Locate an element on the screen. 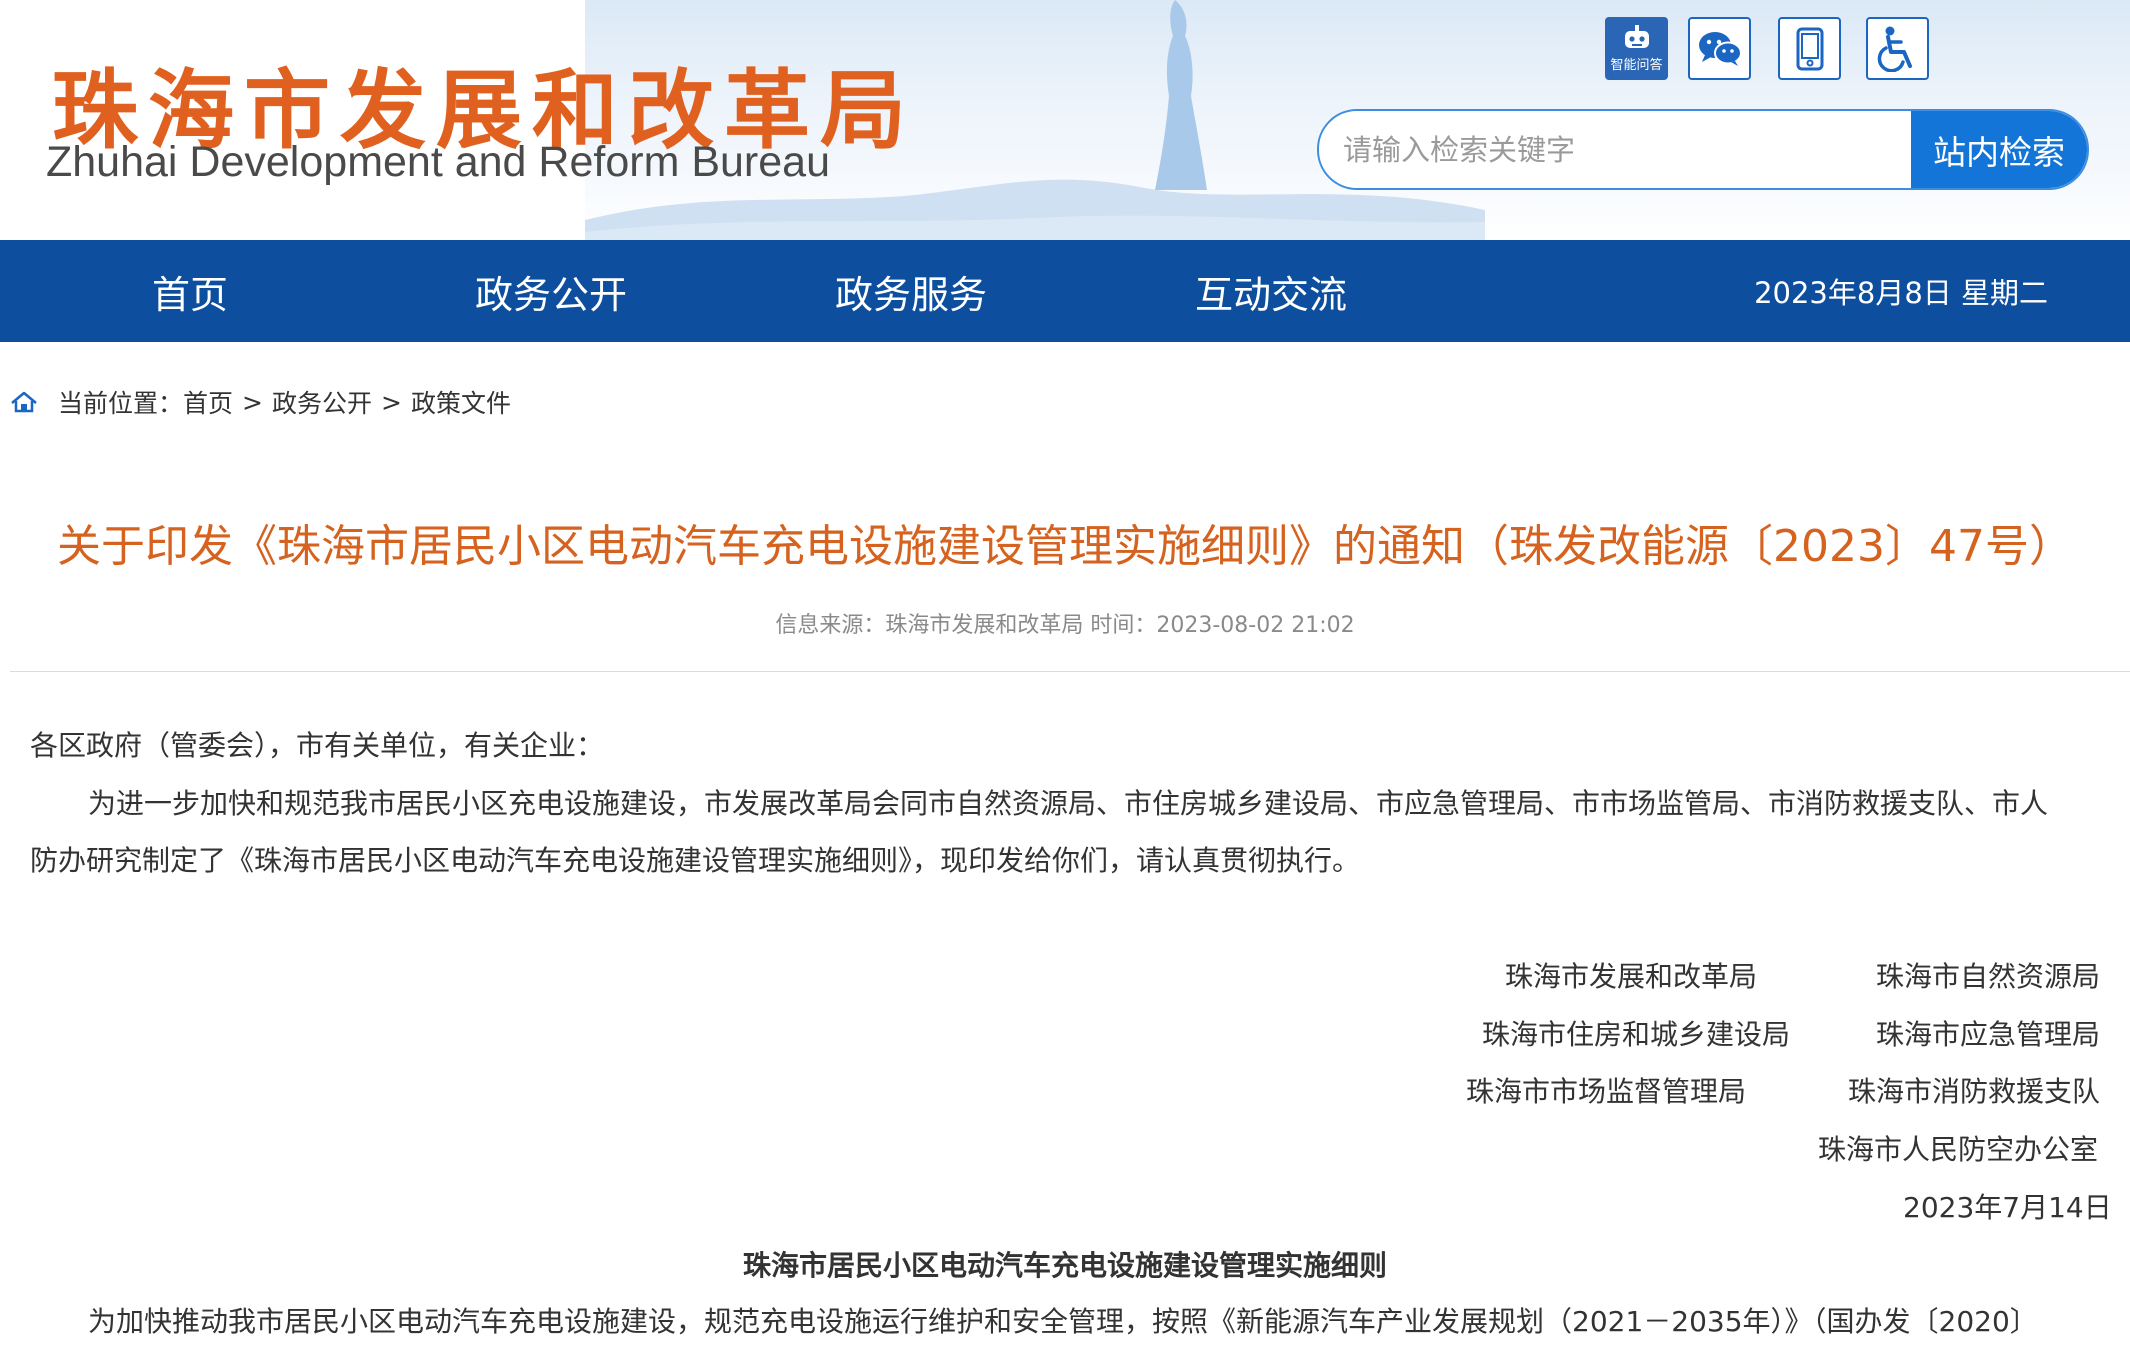 This screenshot has height=1354, width=2130. site-search: 站内检索 is located at coordinates (1703, 149).